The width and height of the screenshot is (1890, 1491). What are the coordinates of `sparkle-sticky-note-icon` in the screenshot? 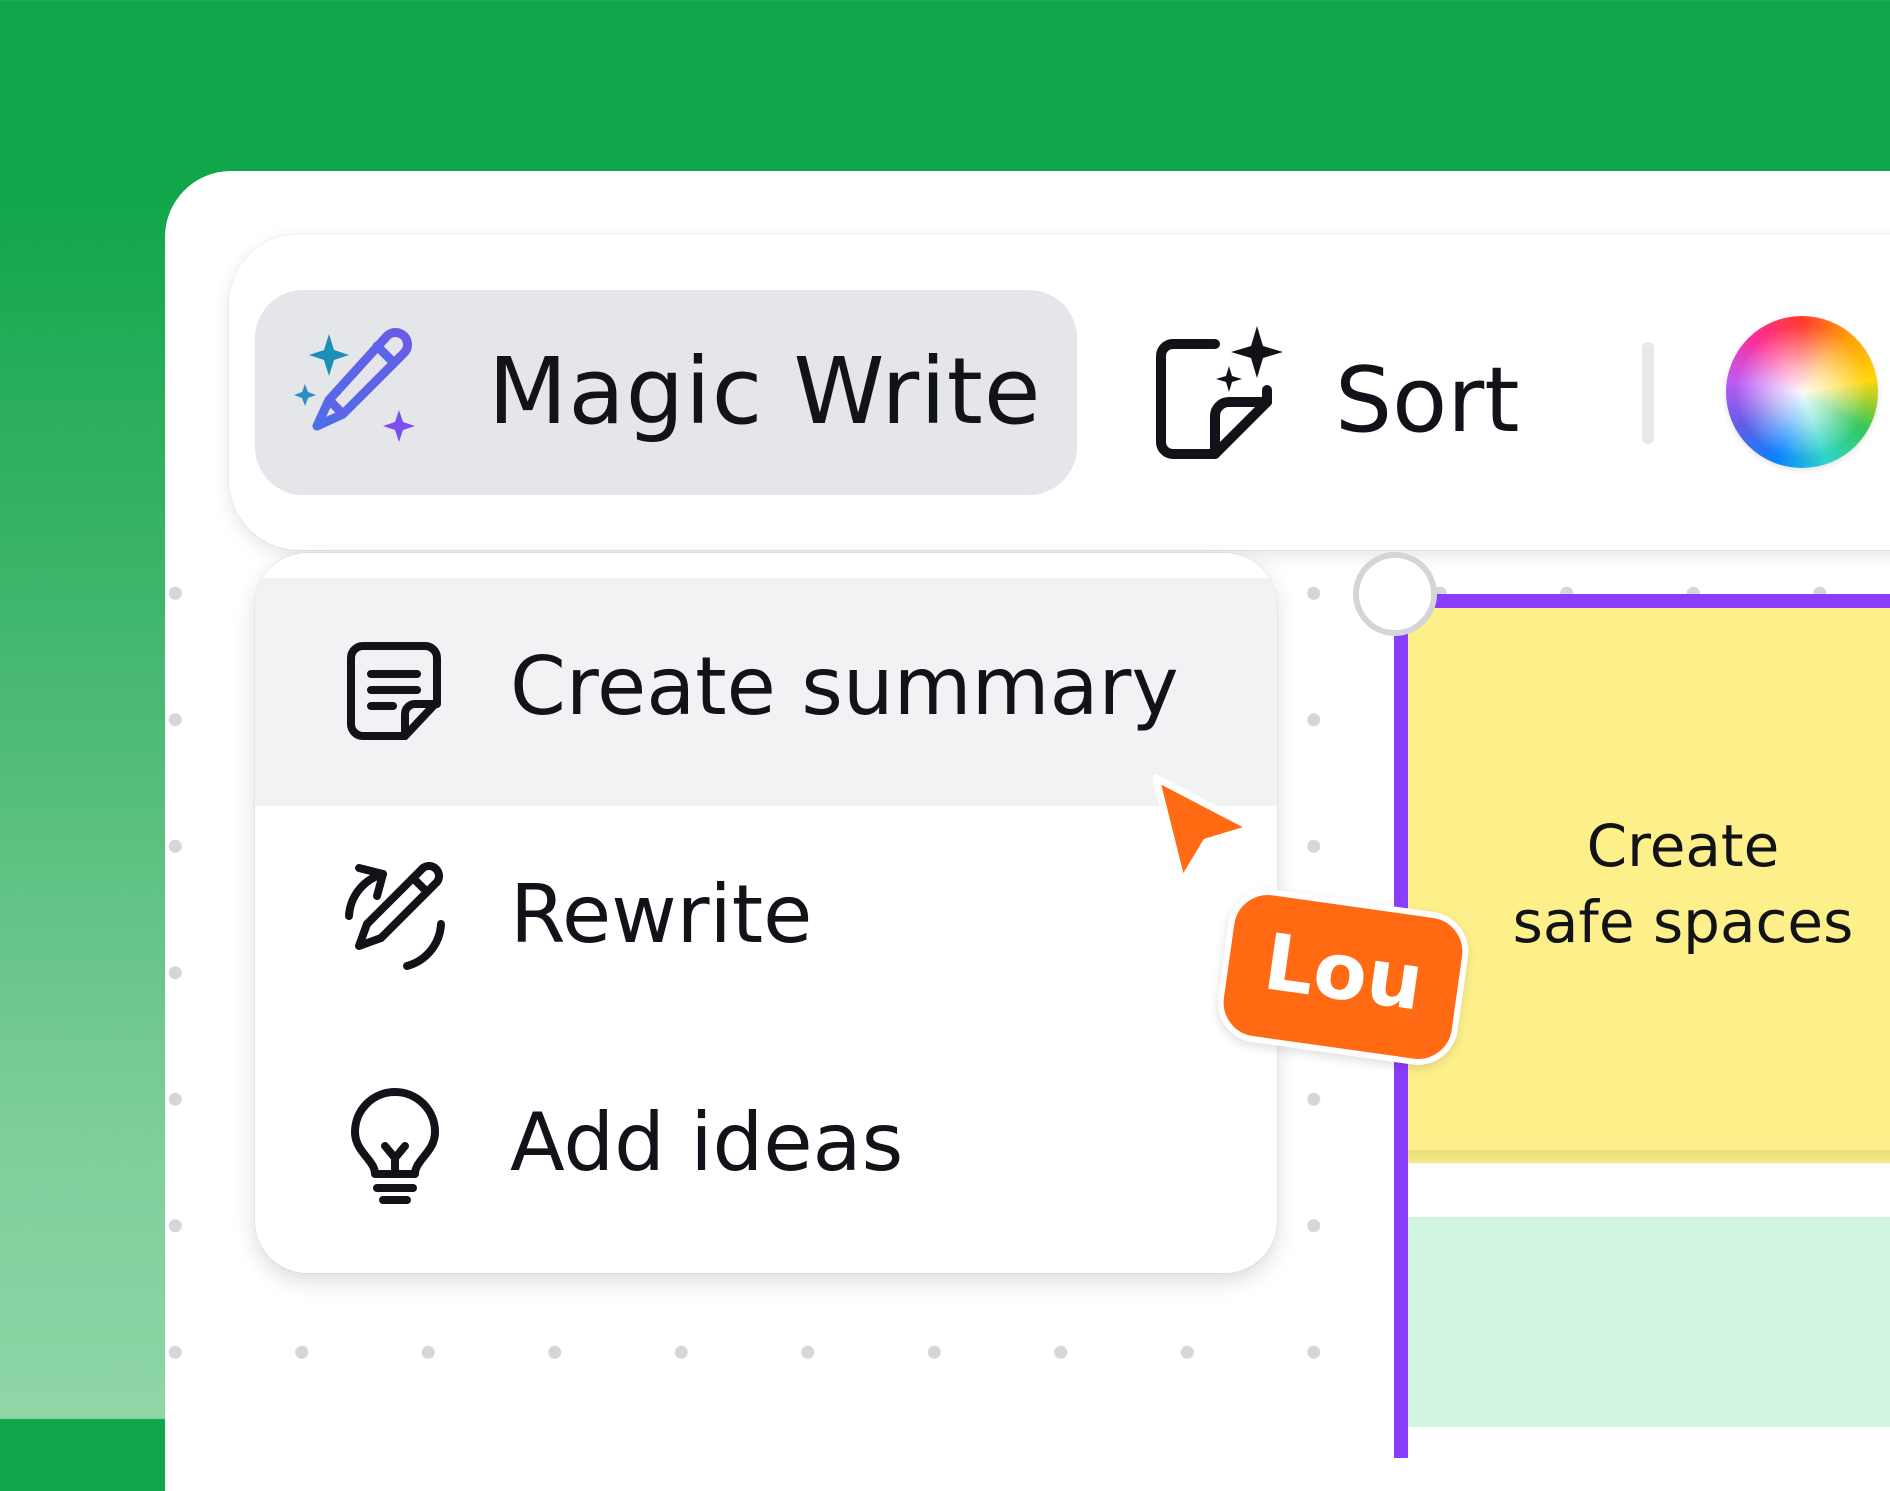 It's located at (1220, 391).